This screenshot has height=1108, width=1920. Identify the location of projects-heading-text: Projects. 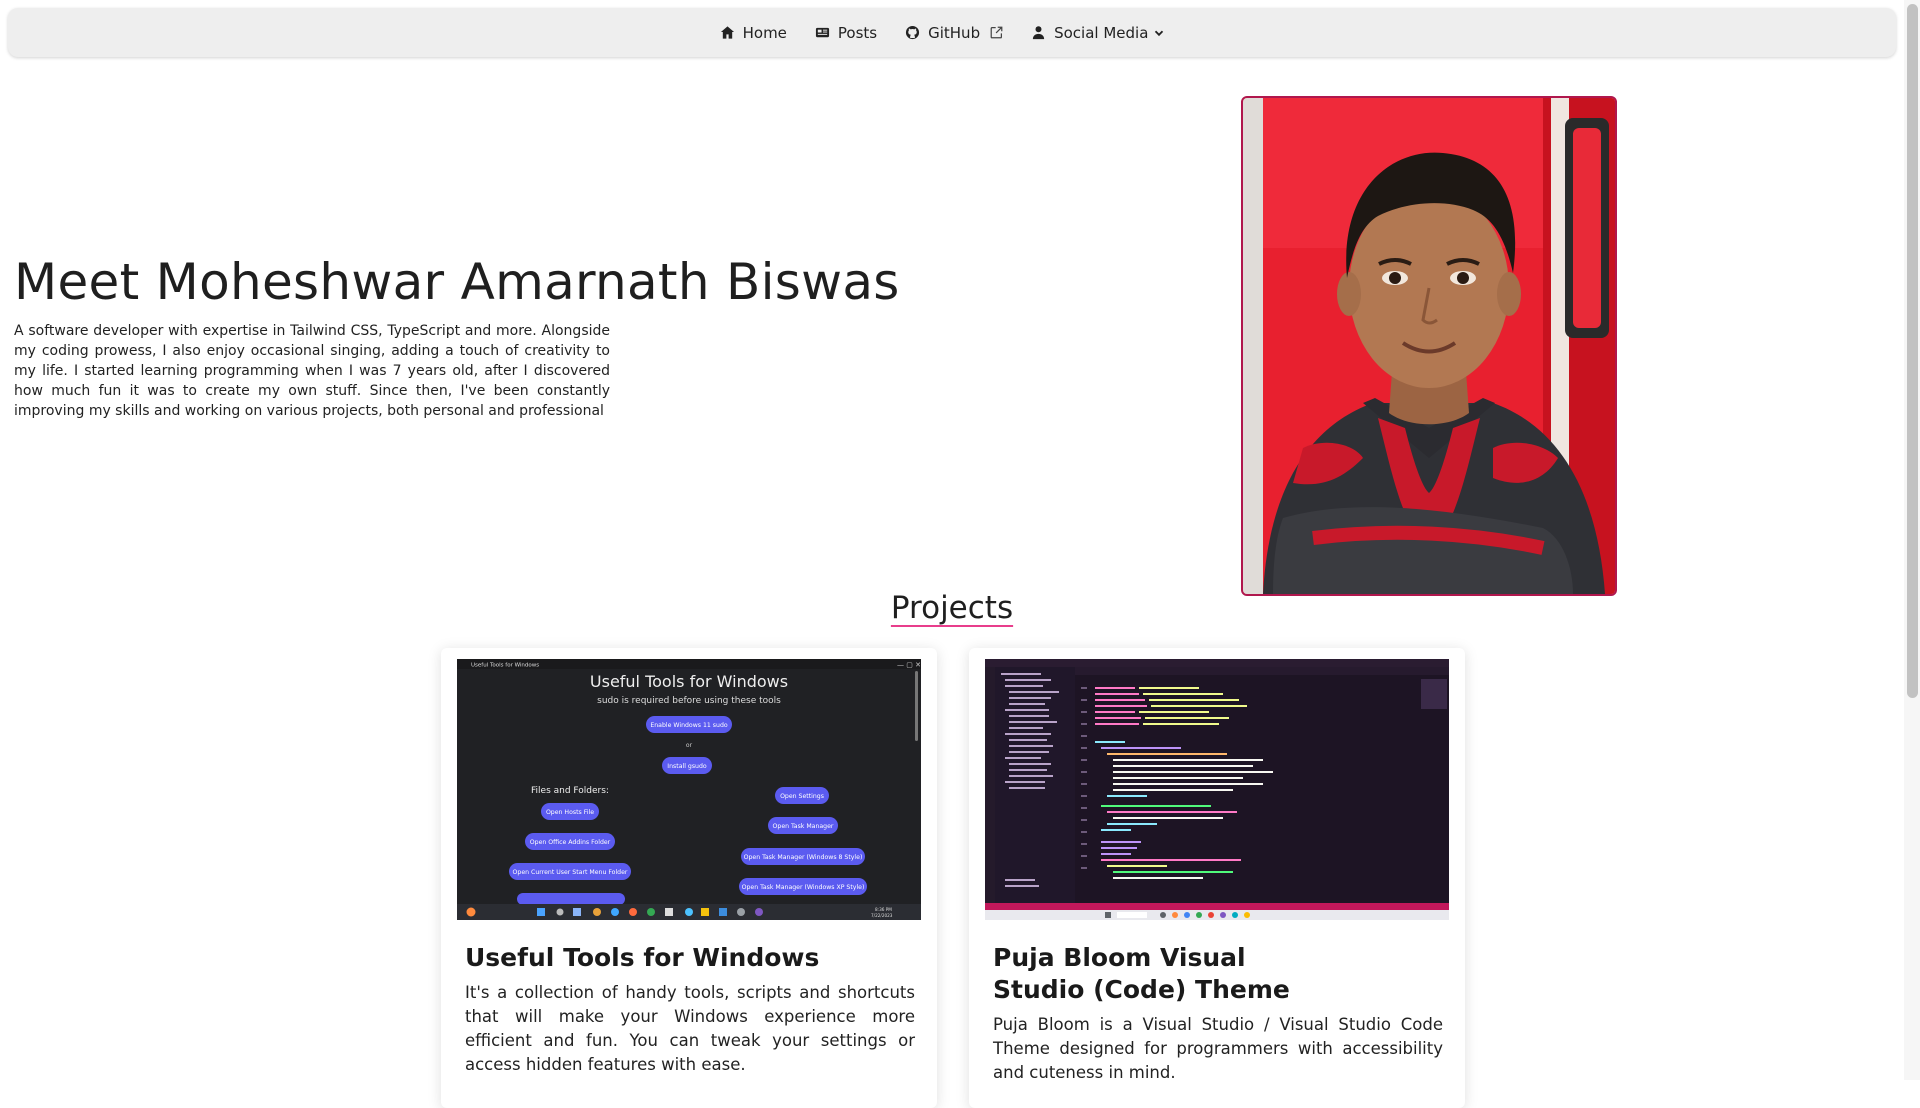
(952, 608).